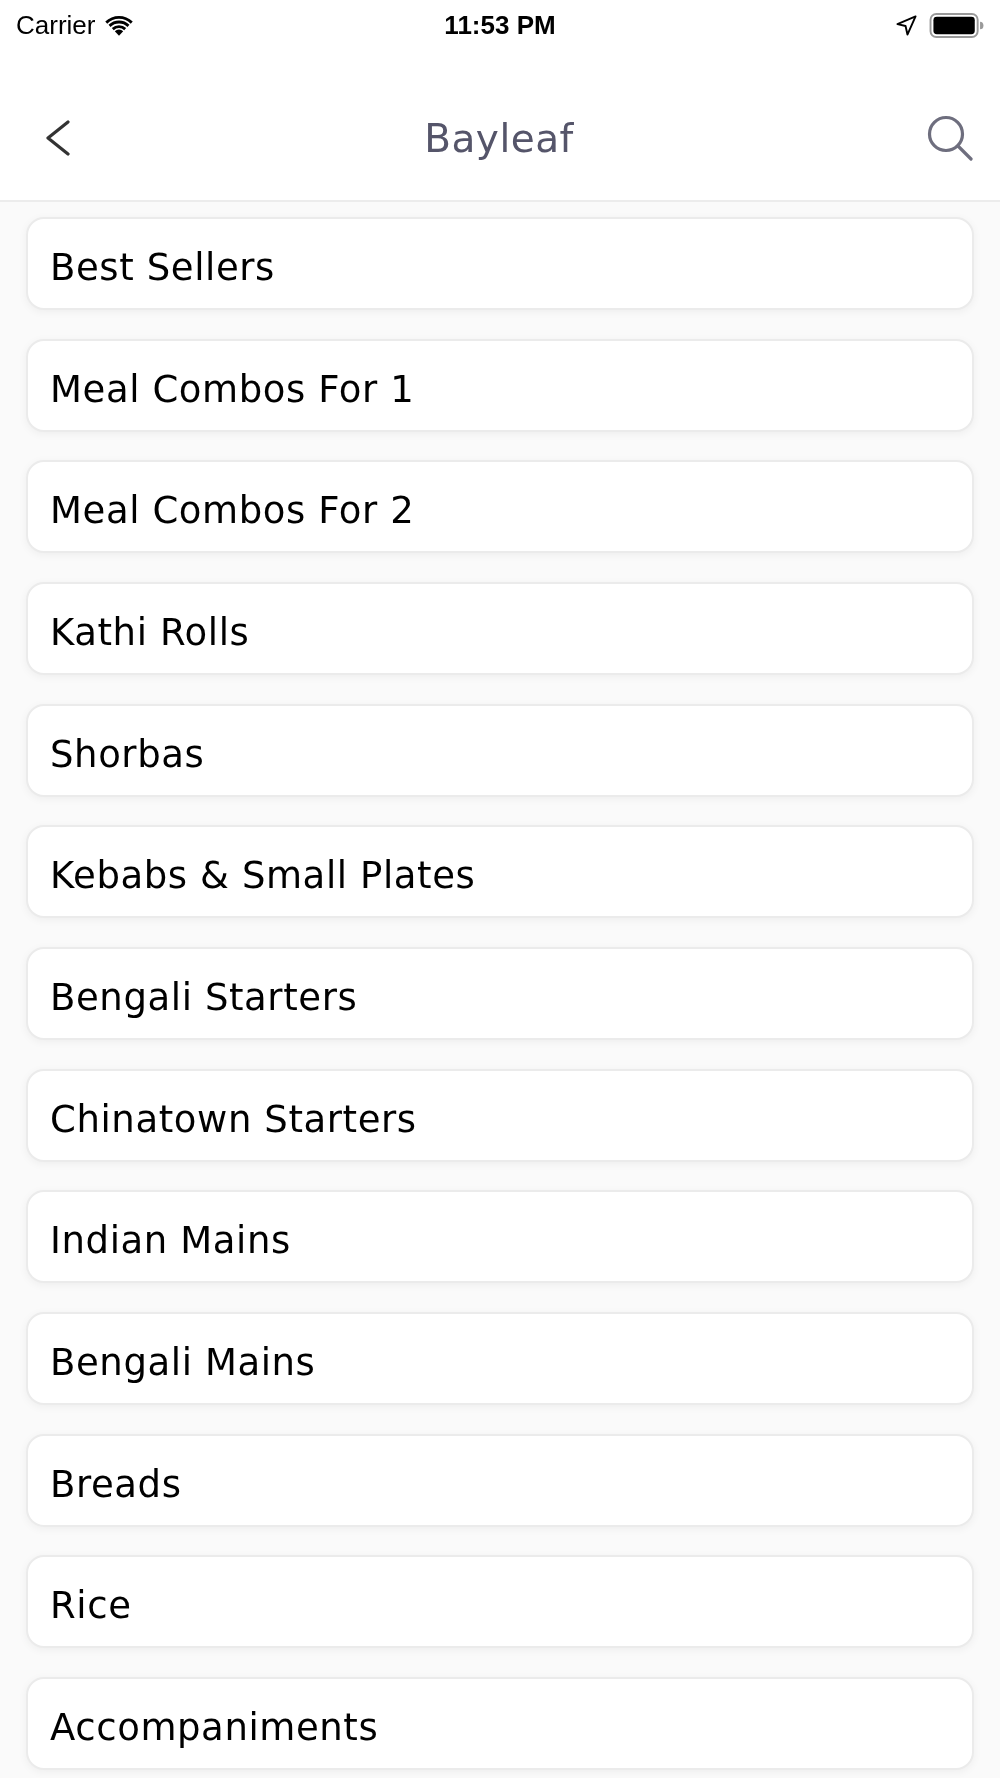 Image resolution: width=1000 pixels, height=1778 pixels. What do you see at coordinates (956, 25) in the screenshot?
I see `battery-icon` at bounding box center [956, 25].